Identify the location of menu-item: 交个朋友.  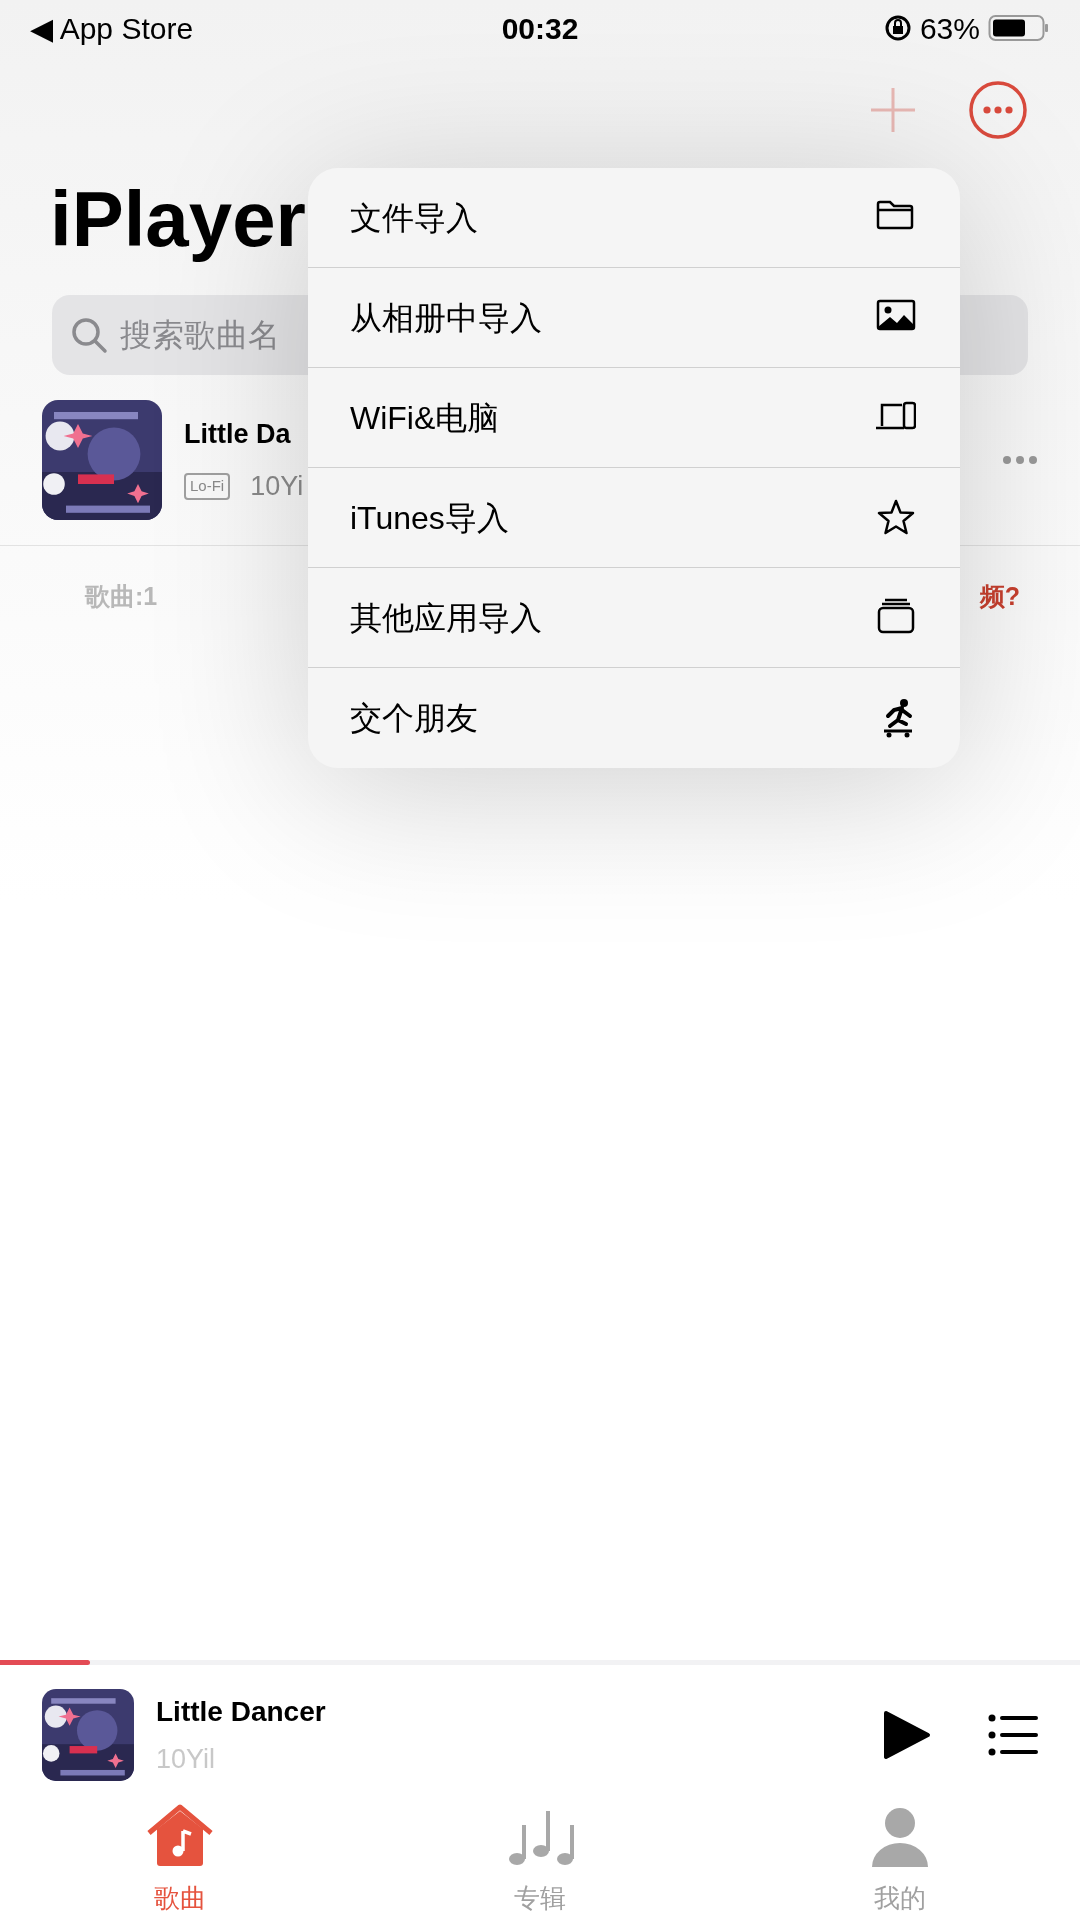
(634, 718).